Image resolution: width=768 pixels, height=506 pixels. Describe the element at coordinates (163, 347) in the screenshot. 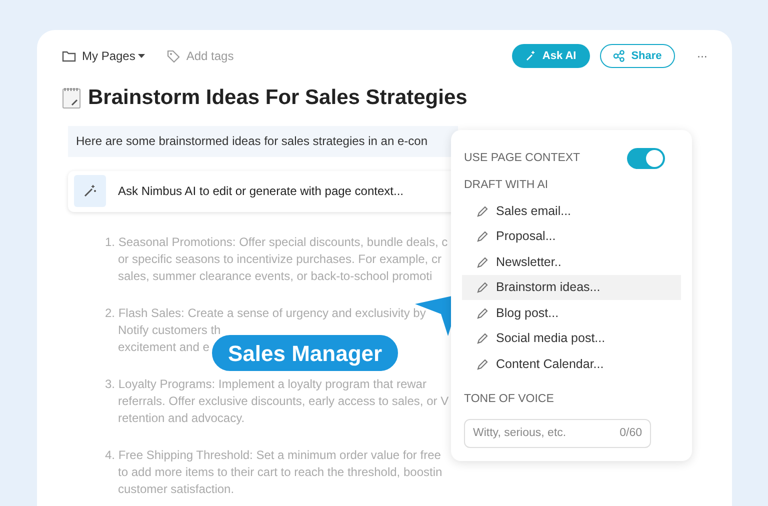

I see `list-text: excitement and e` at that location.